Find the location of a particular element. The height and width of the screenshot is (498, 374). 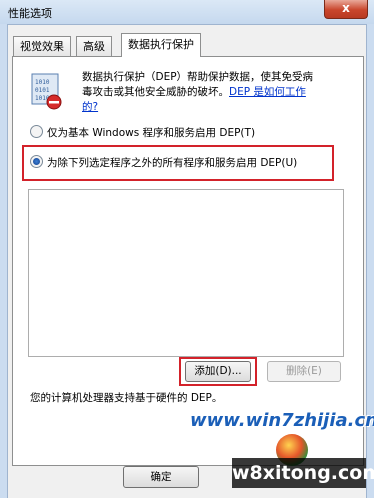

dep-description-line-1: 数据执行保护（DEP）帮助保护数据，使其免受病 is located at coordinates (198, 77).